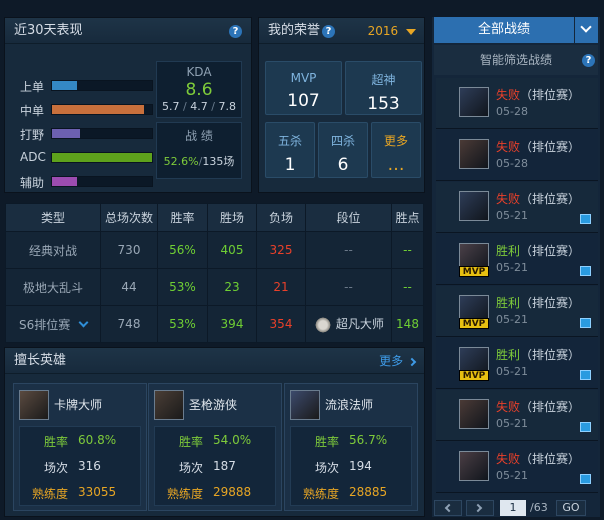 The width and height of the screenshot is (604, 520). Describe the element at coordinates (383, 104) in the screenshot. I see `god-value: 153` at that location.